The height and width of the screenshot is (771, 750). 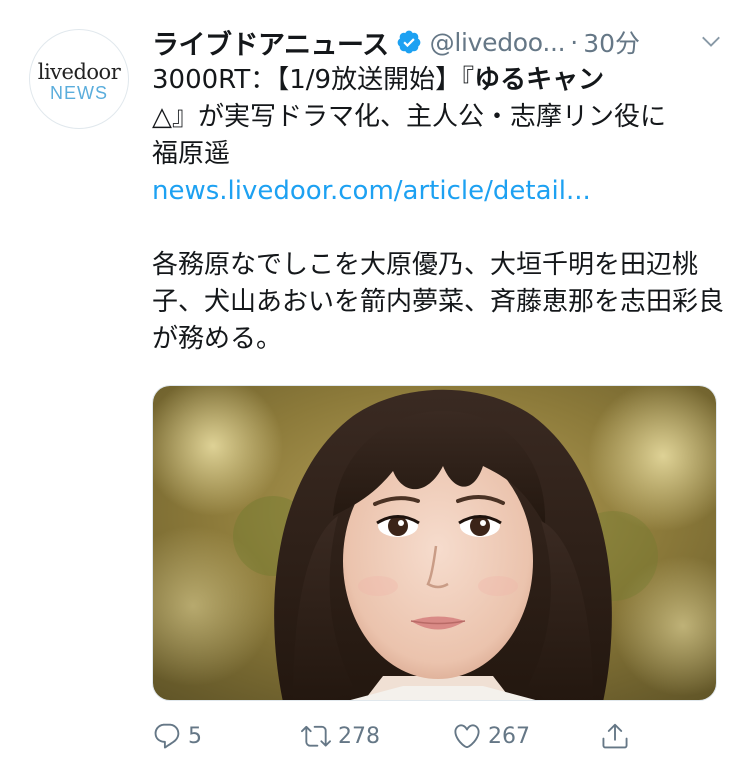 I want to click on share-button, so click(x=615, y=736).